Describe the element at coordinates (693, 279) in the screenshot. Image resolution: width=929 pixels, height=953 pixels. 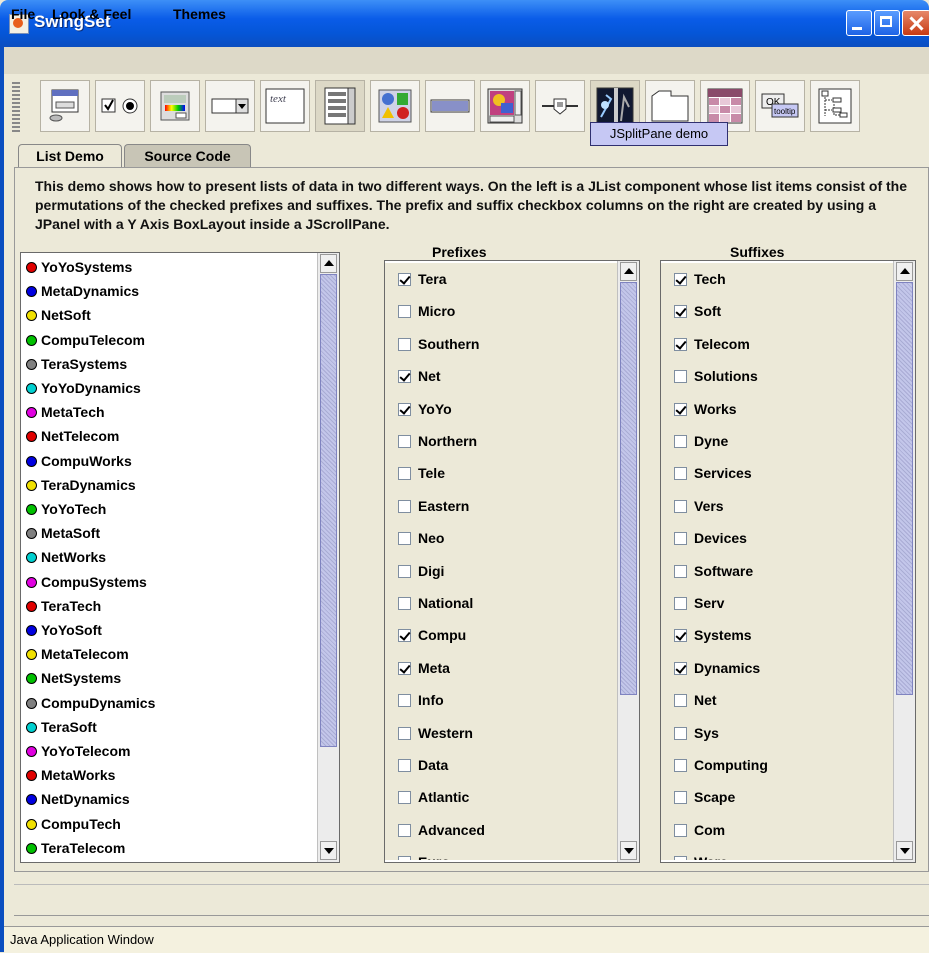
I see `suffix-checkbox: Tech` at that location.